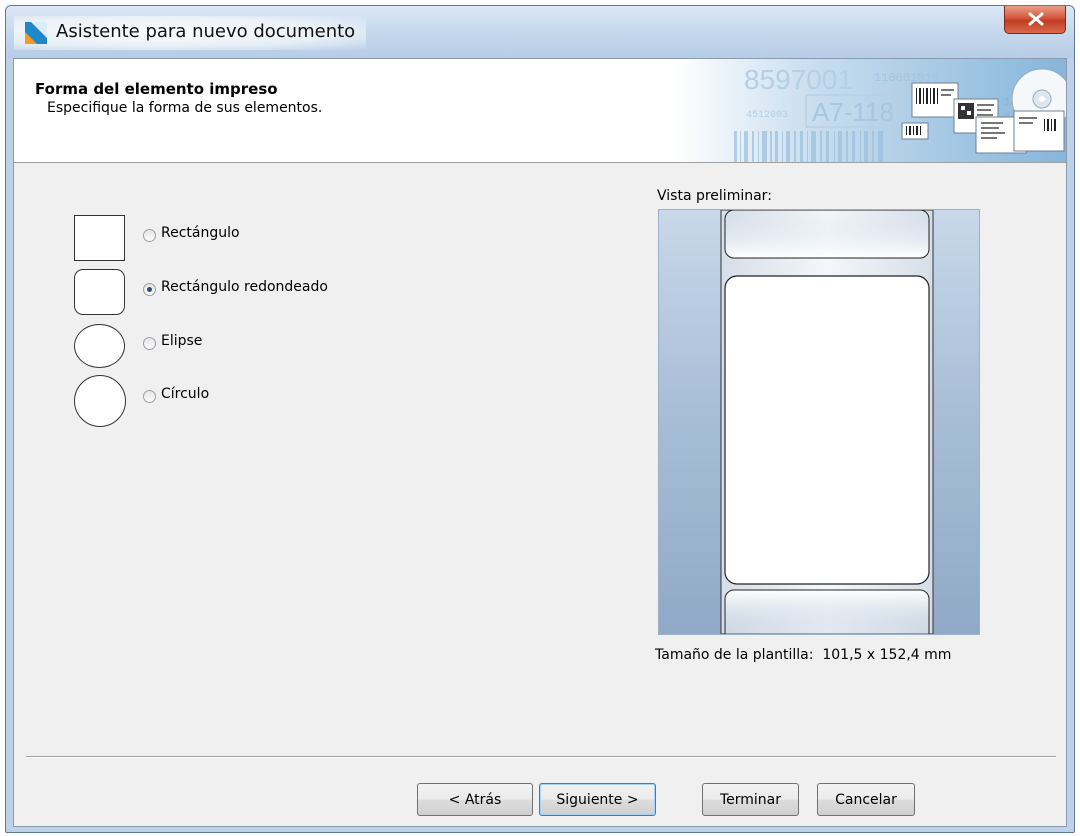 The width and height of the screenshot is (1080, 836). I want to click on app-logo-icon, so click(36, 33).